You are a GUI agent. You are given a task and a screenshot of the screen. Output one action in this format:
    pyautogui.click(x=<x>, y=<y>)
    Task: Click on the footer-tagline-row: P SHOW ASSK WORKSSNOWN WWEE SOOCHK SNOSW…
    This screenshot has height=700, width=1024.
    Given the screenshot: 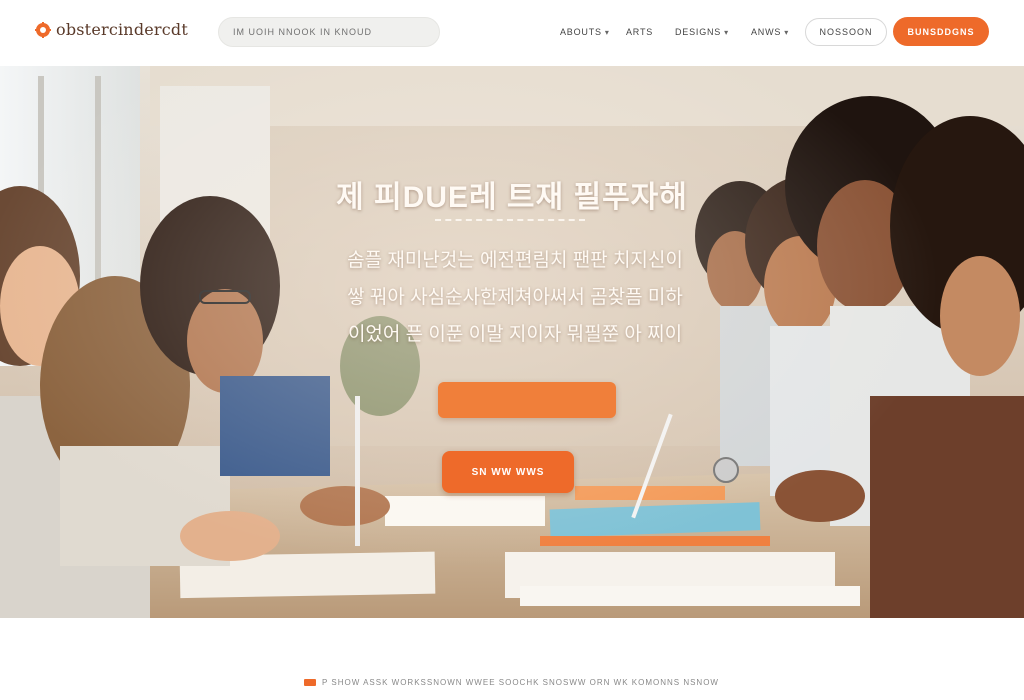 What is the action you would take?
    pyautogui.click(x=511, y=682)
    